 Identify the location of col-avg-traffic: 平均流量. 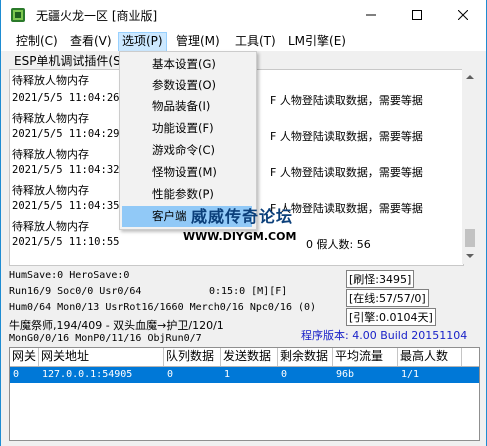
(365, 357).